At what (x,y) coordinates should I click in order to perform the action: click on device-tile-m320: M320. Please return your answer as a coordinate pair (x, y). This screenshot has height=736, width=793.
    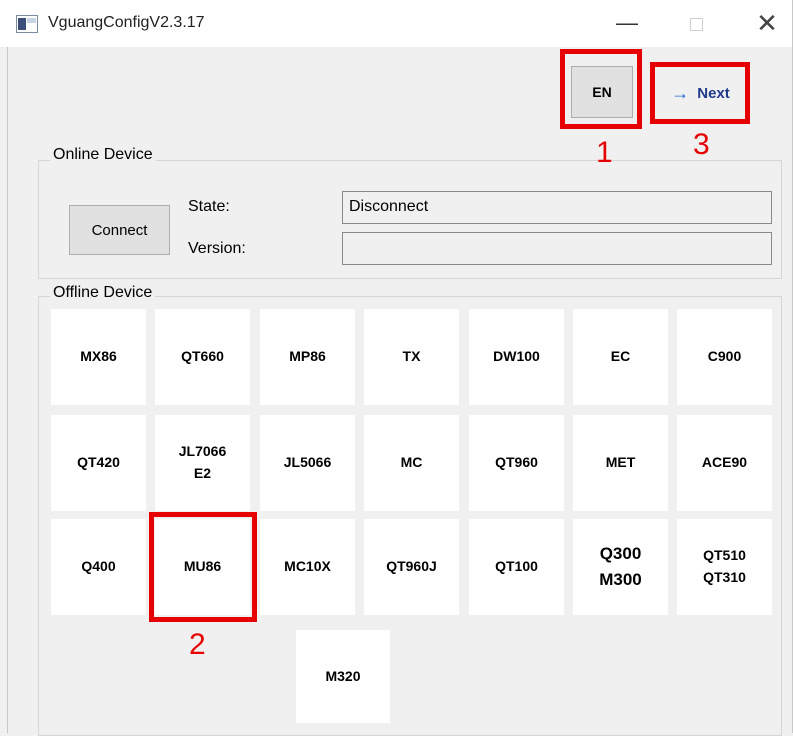
    Looking at the image, I should click on (343, 676).